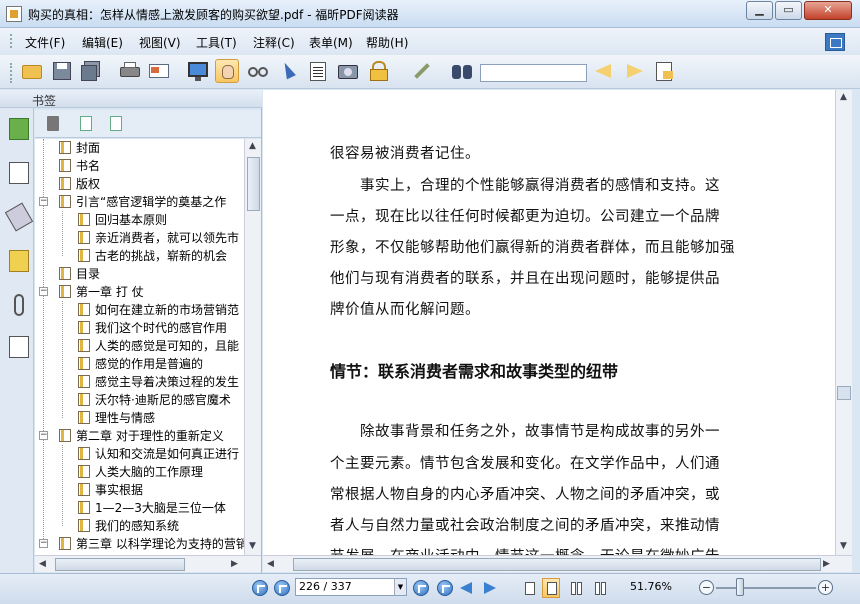  What do you see at coordinates (158, 382) in the screenshot?
I see `bookmark-item: 感觉主导着决策过程的发生` at bounding box center [158, 382].